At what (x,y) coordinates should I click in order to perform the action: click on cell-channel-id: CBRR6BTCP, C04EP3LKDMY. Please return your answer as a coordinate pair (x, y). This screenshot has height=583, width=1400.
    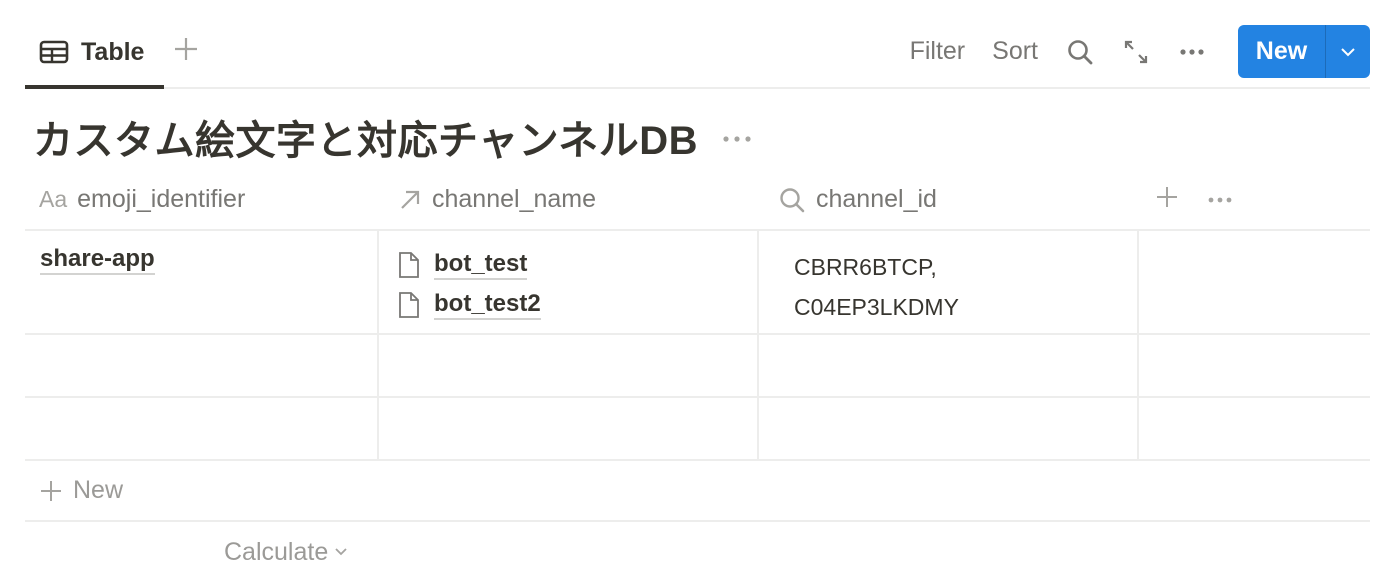
    Looking at the image, I should click on (949, 282).